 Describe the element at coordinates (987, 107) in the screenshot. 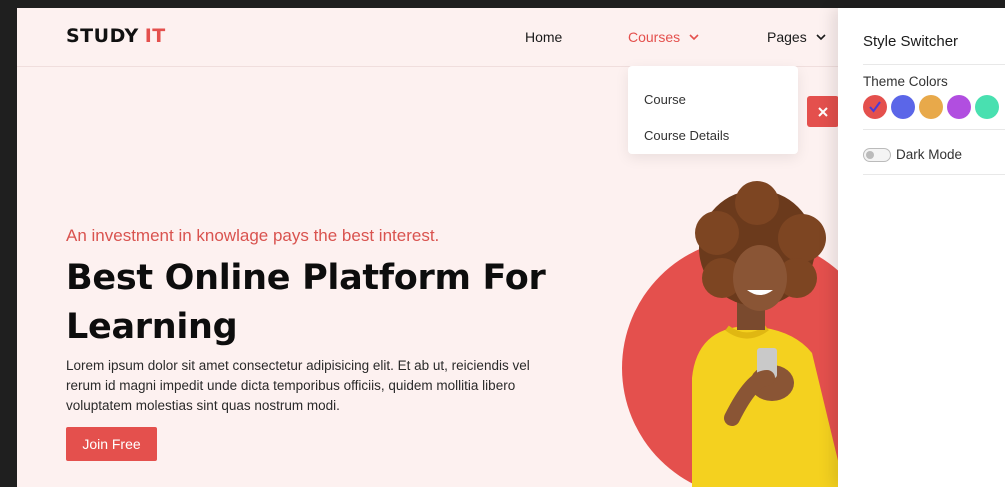

I see `swatch-green` at that location.